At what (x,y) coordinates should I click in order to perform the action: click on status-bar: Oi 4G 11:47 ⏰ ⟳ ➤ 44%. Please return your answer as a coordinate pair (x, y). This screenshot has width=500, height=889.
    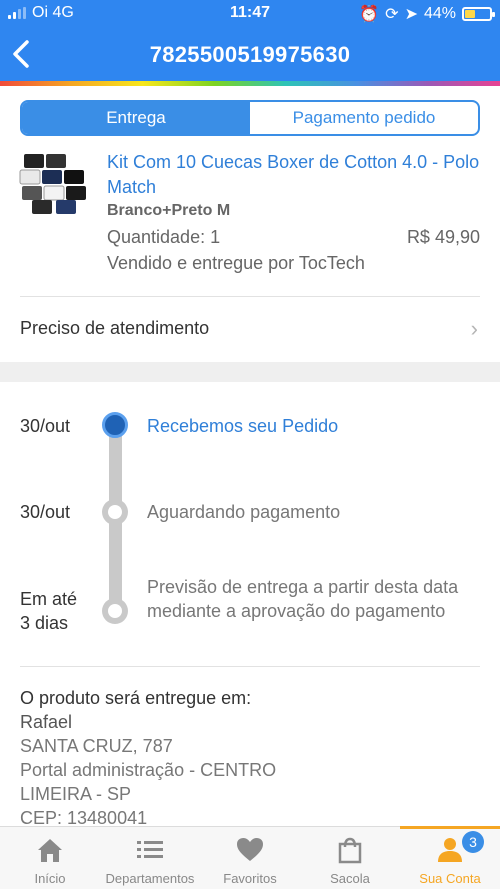
    Looking at the image, I should click on (250, 14).